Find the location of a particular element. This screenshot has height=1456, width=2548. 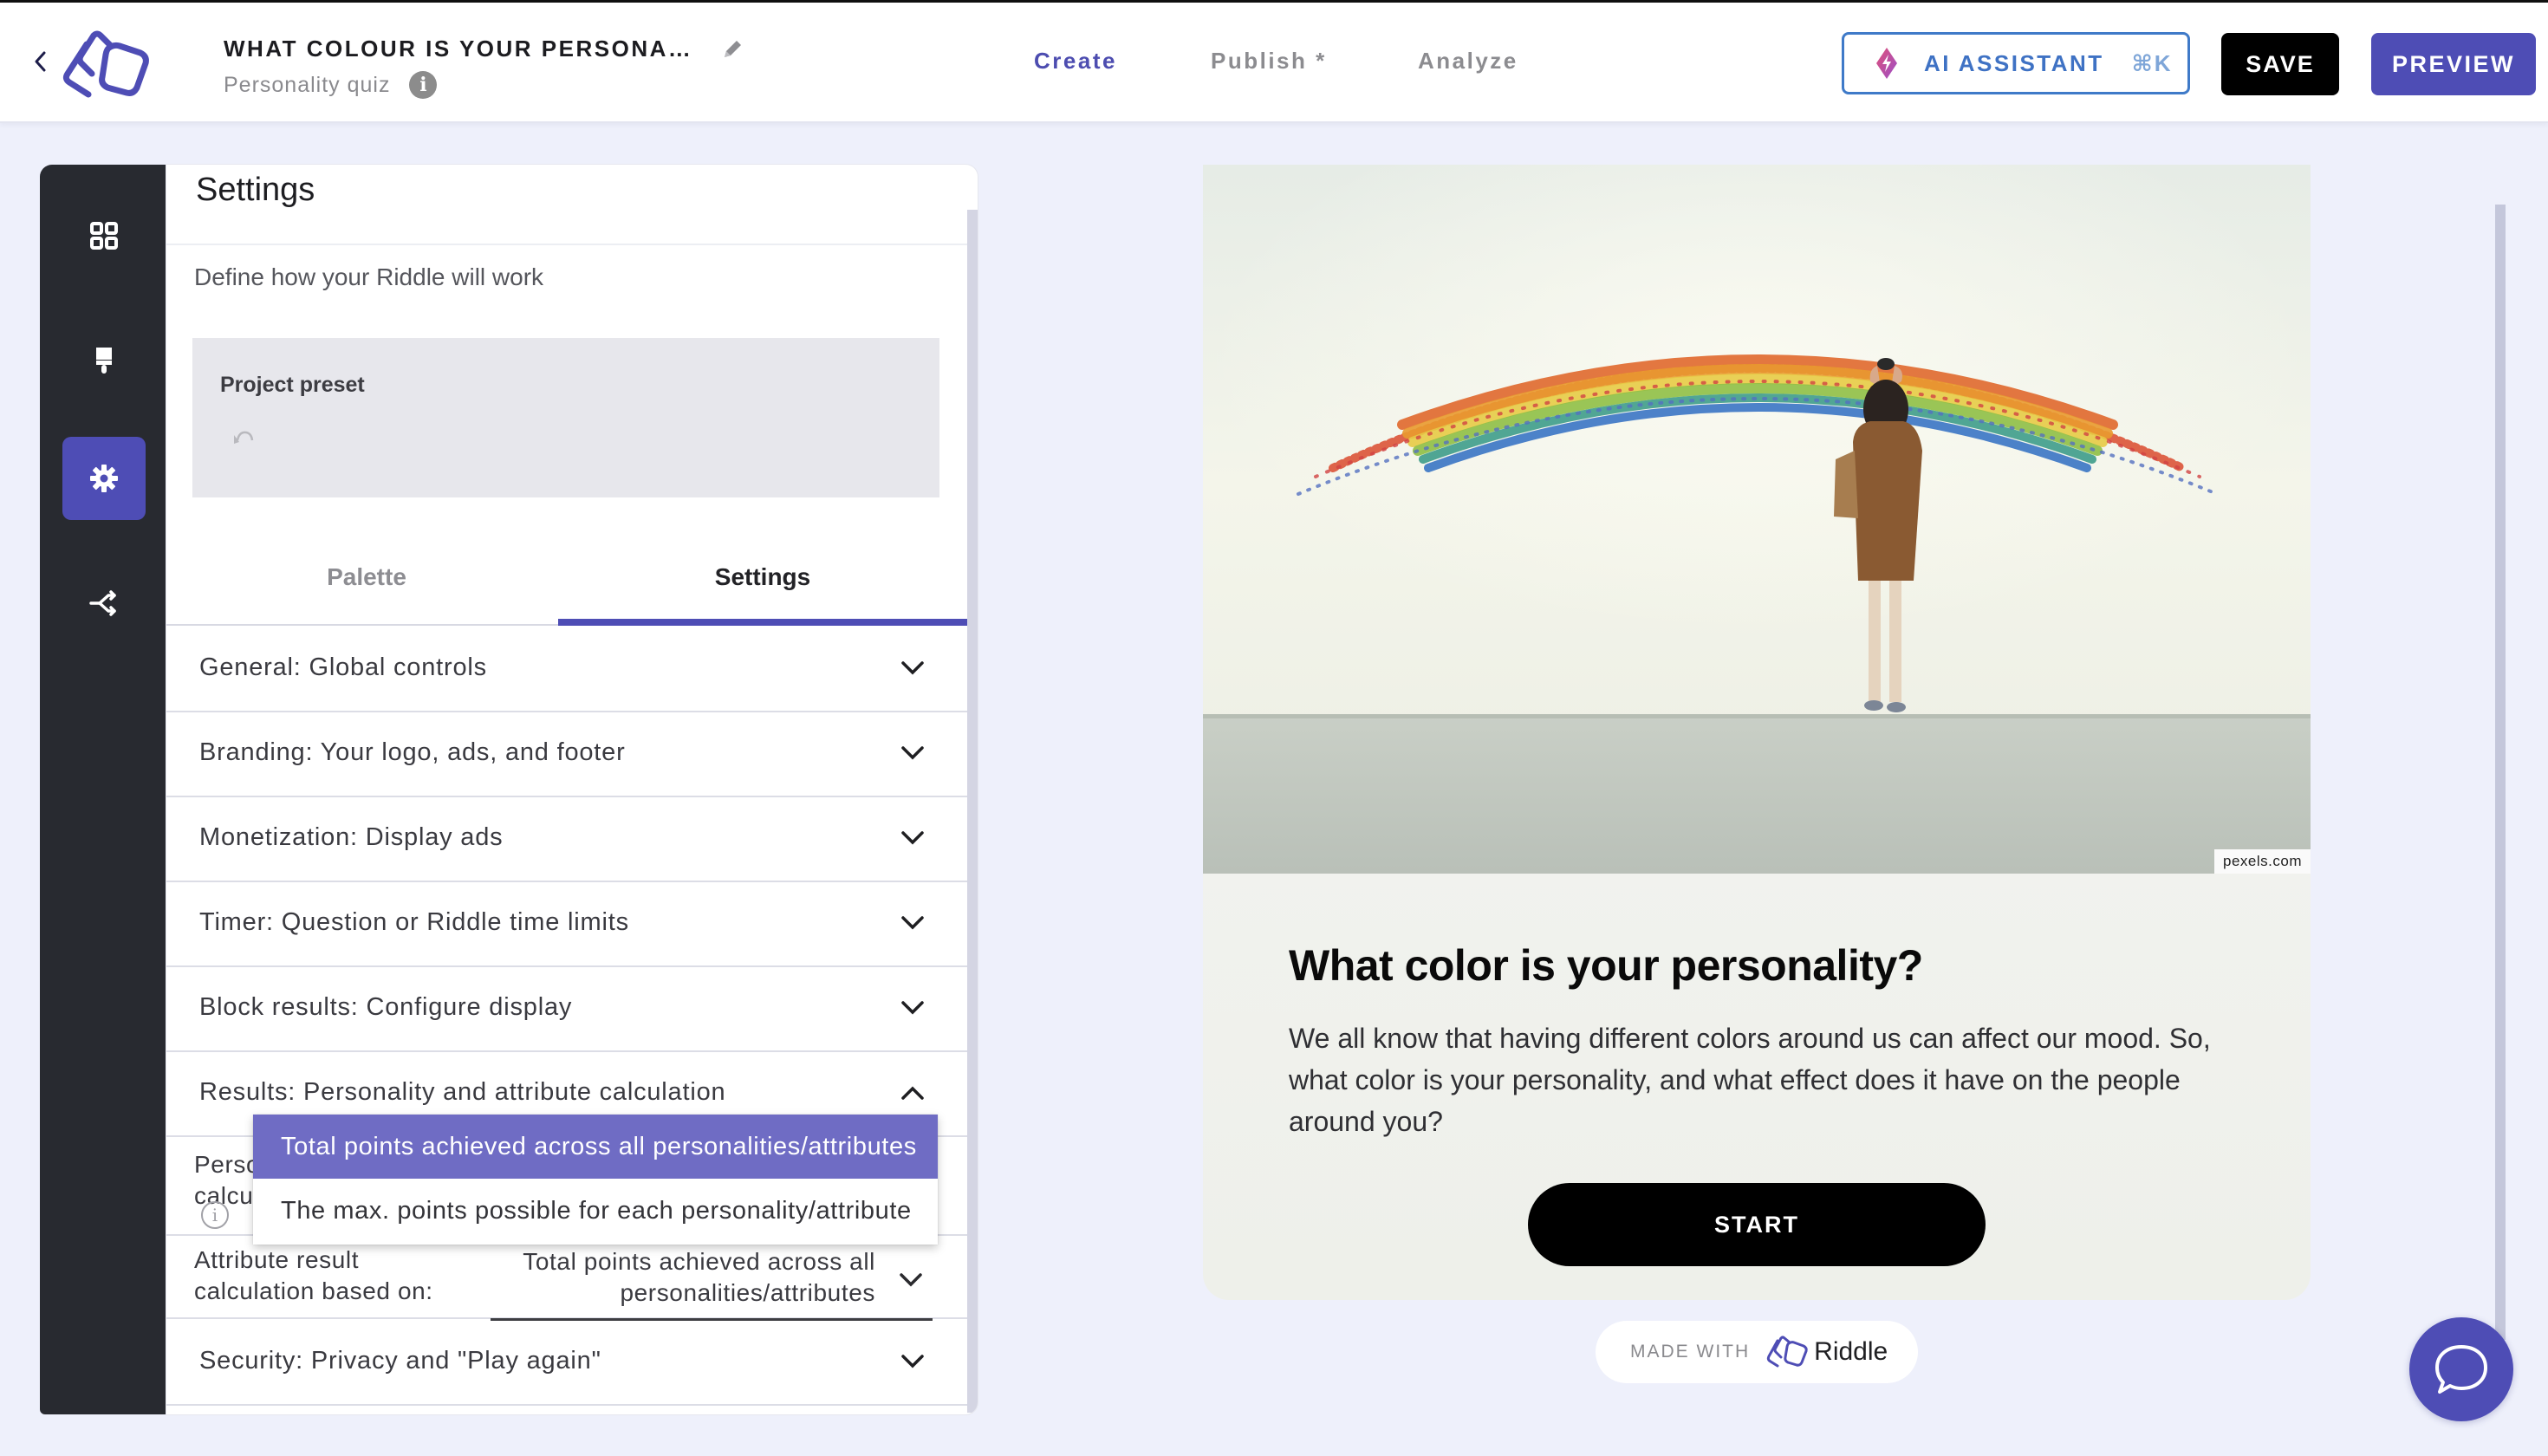

info-circle-icon: i is located at coordinates (215, 1215).